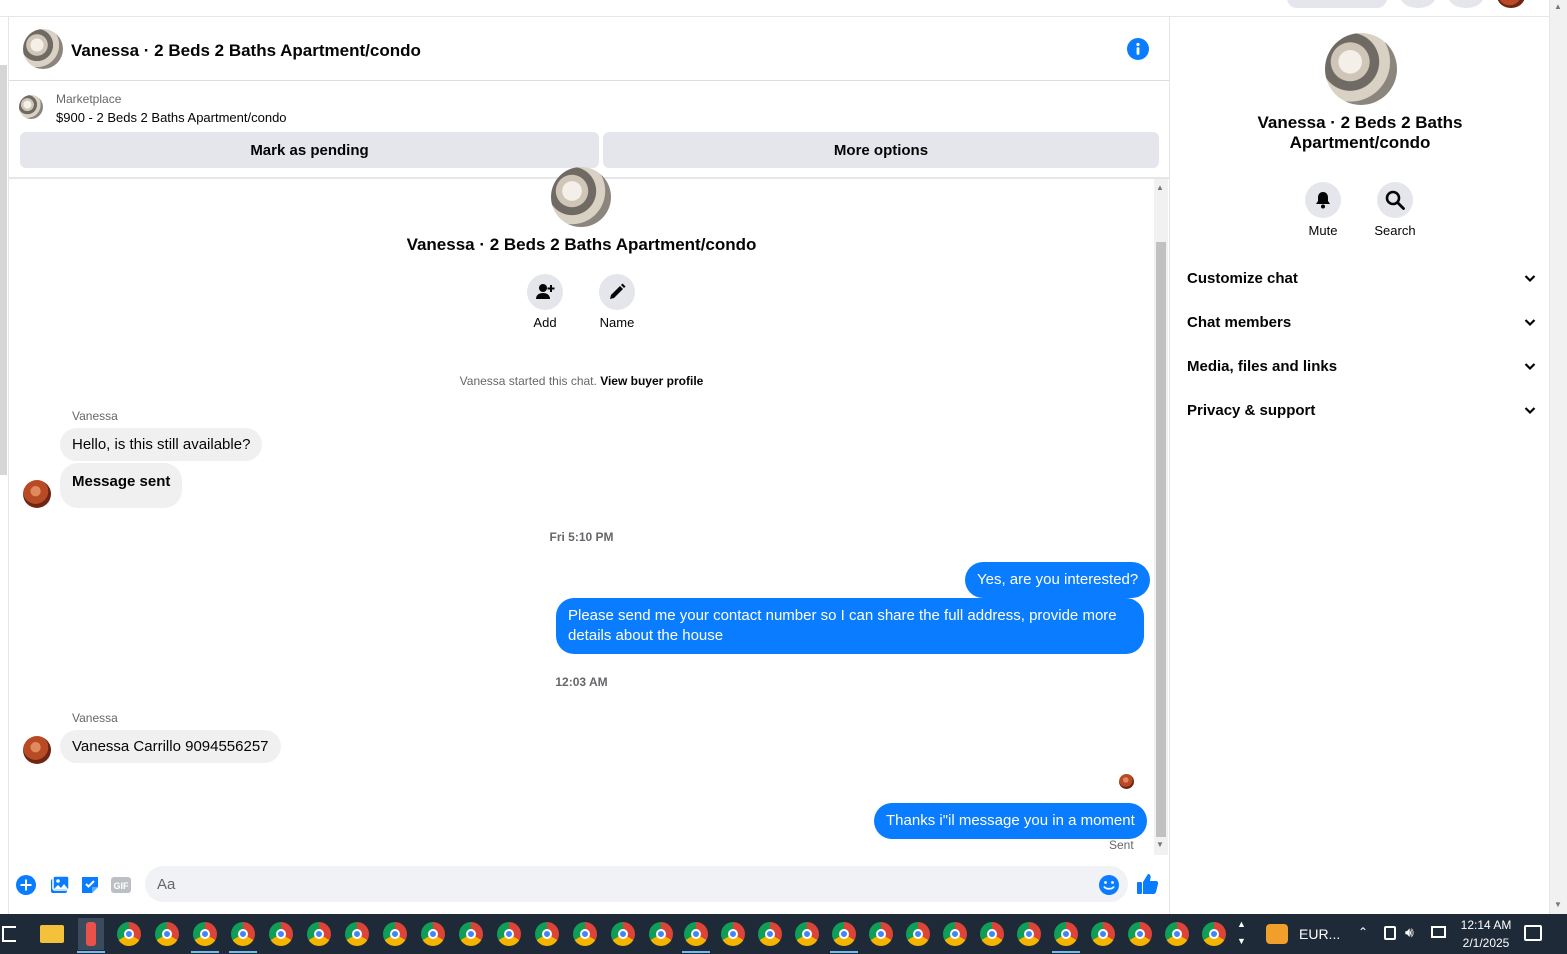  I want to click on timestamp-separator: 12:03 AM, so click(581, 682).